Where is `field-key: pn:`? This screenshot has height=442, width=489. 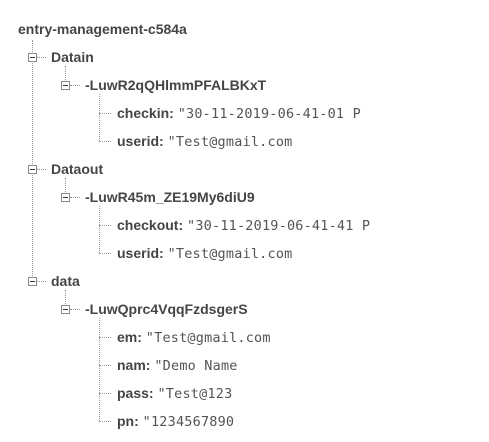
field-key: pn: is located at coordinates (128, 421).